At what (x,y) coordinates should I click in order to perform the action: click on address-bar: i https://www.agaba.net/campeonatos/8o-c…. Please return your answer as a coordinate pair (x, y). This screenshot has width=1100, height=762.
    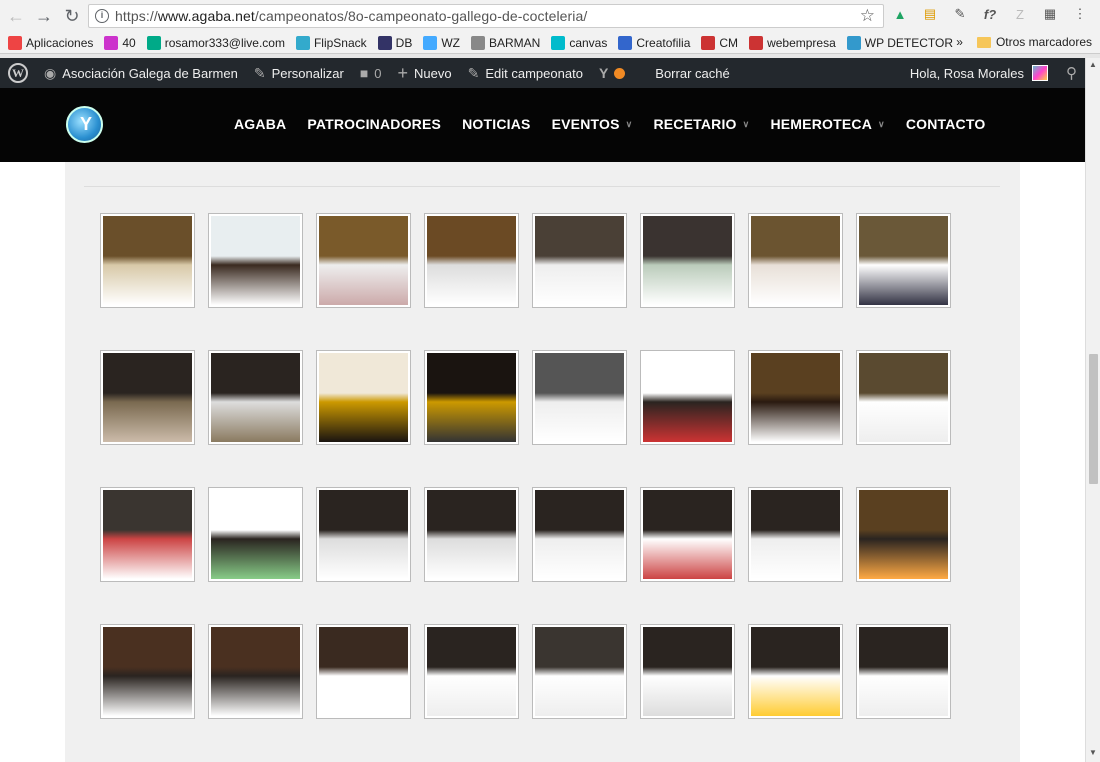
    Looking at the image, I should click on (486, 16).